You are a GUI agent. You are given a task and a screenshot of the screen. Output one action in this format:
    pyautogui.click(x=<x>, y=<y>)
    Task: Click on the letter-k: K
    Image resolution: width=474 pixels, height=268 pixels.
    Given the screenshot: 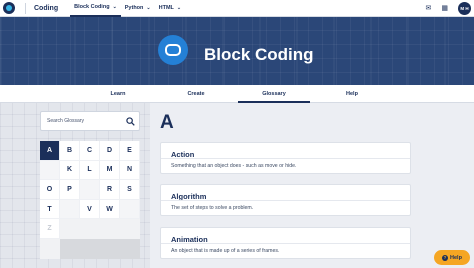 What is the action you would take?
    pyautogui.click(x=70, y=170)
    